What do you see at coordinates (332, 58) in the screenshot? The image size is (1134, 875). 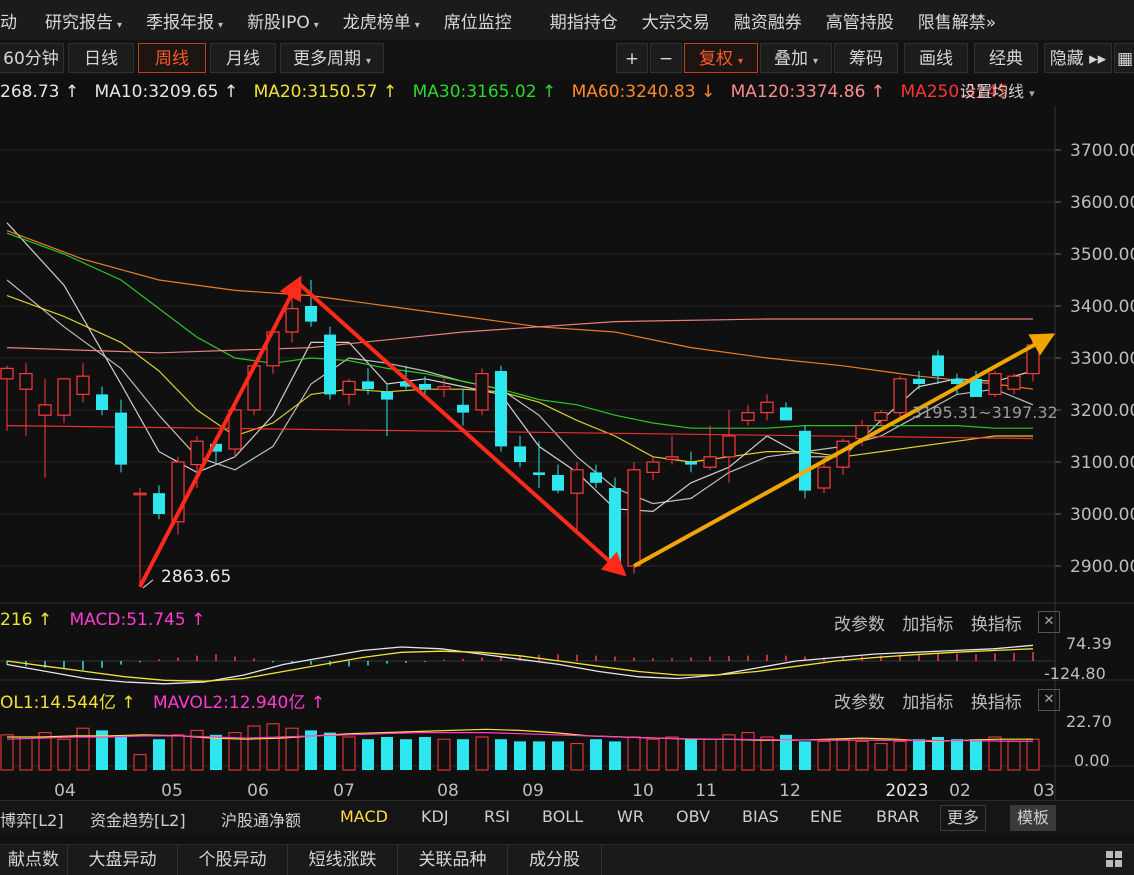 I see `more-periods-dropdown: 更多周期 ▾` at bounding box center [332, 58].